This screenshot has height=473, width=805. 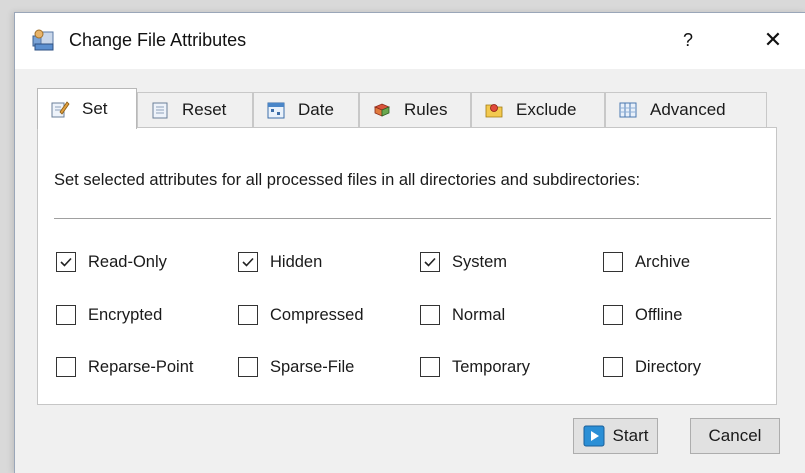 What do you see at coordinates (382, 110) in the screenshot?
I see `rules-icon` at bounding box center [382, 110].